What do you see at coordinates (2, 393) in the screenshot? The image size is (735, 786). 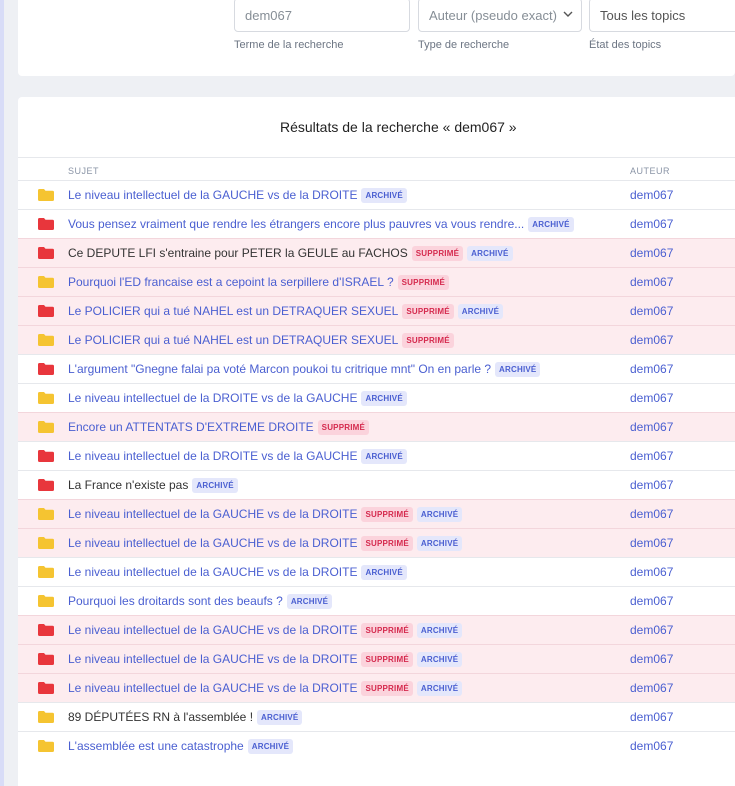 I see `left-accent-bar` at bounding box center [2, 393].